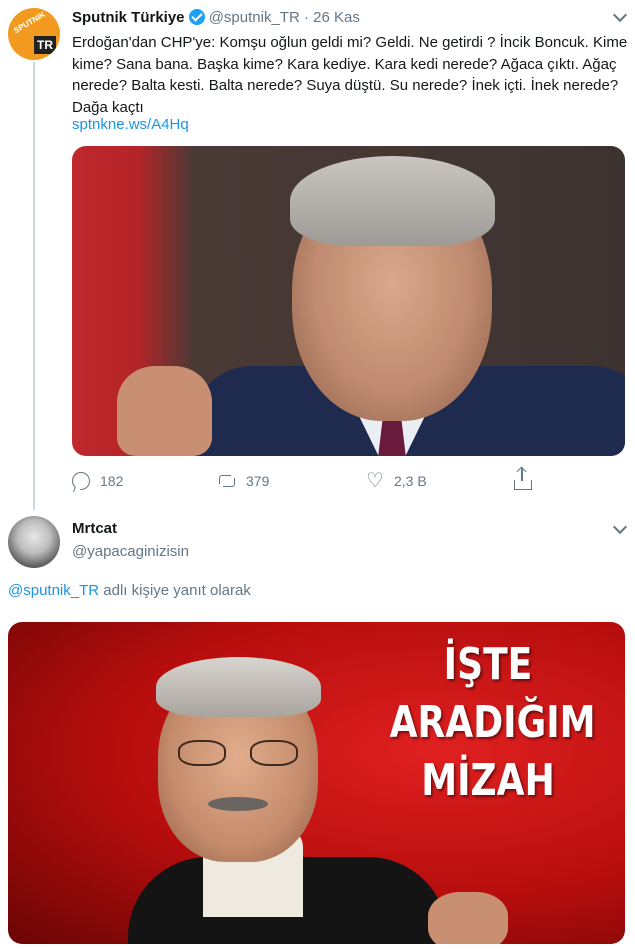 Image resolution: width=635 pixels, height=949 pixels. What do you see at coordinates (53, 590) in the screenshot?
I see `reply-mention-link: @sputnik_TR` at bounding box center [53, 590].